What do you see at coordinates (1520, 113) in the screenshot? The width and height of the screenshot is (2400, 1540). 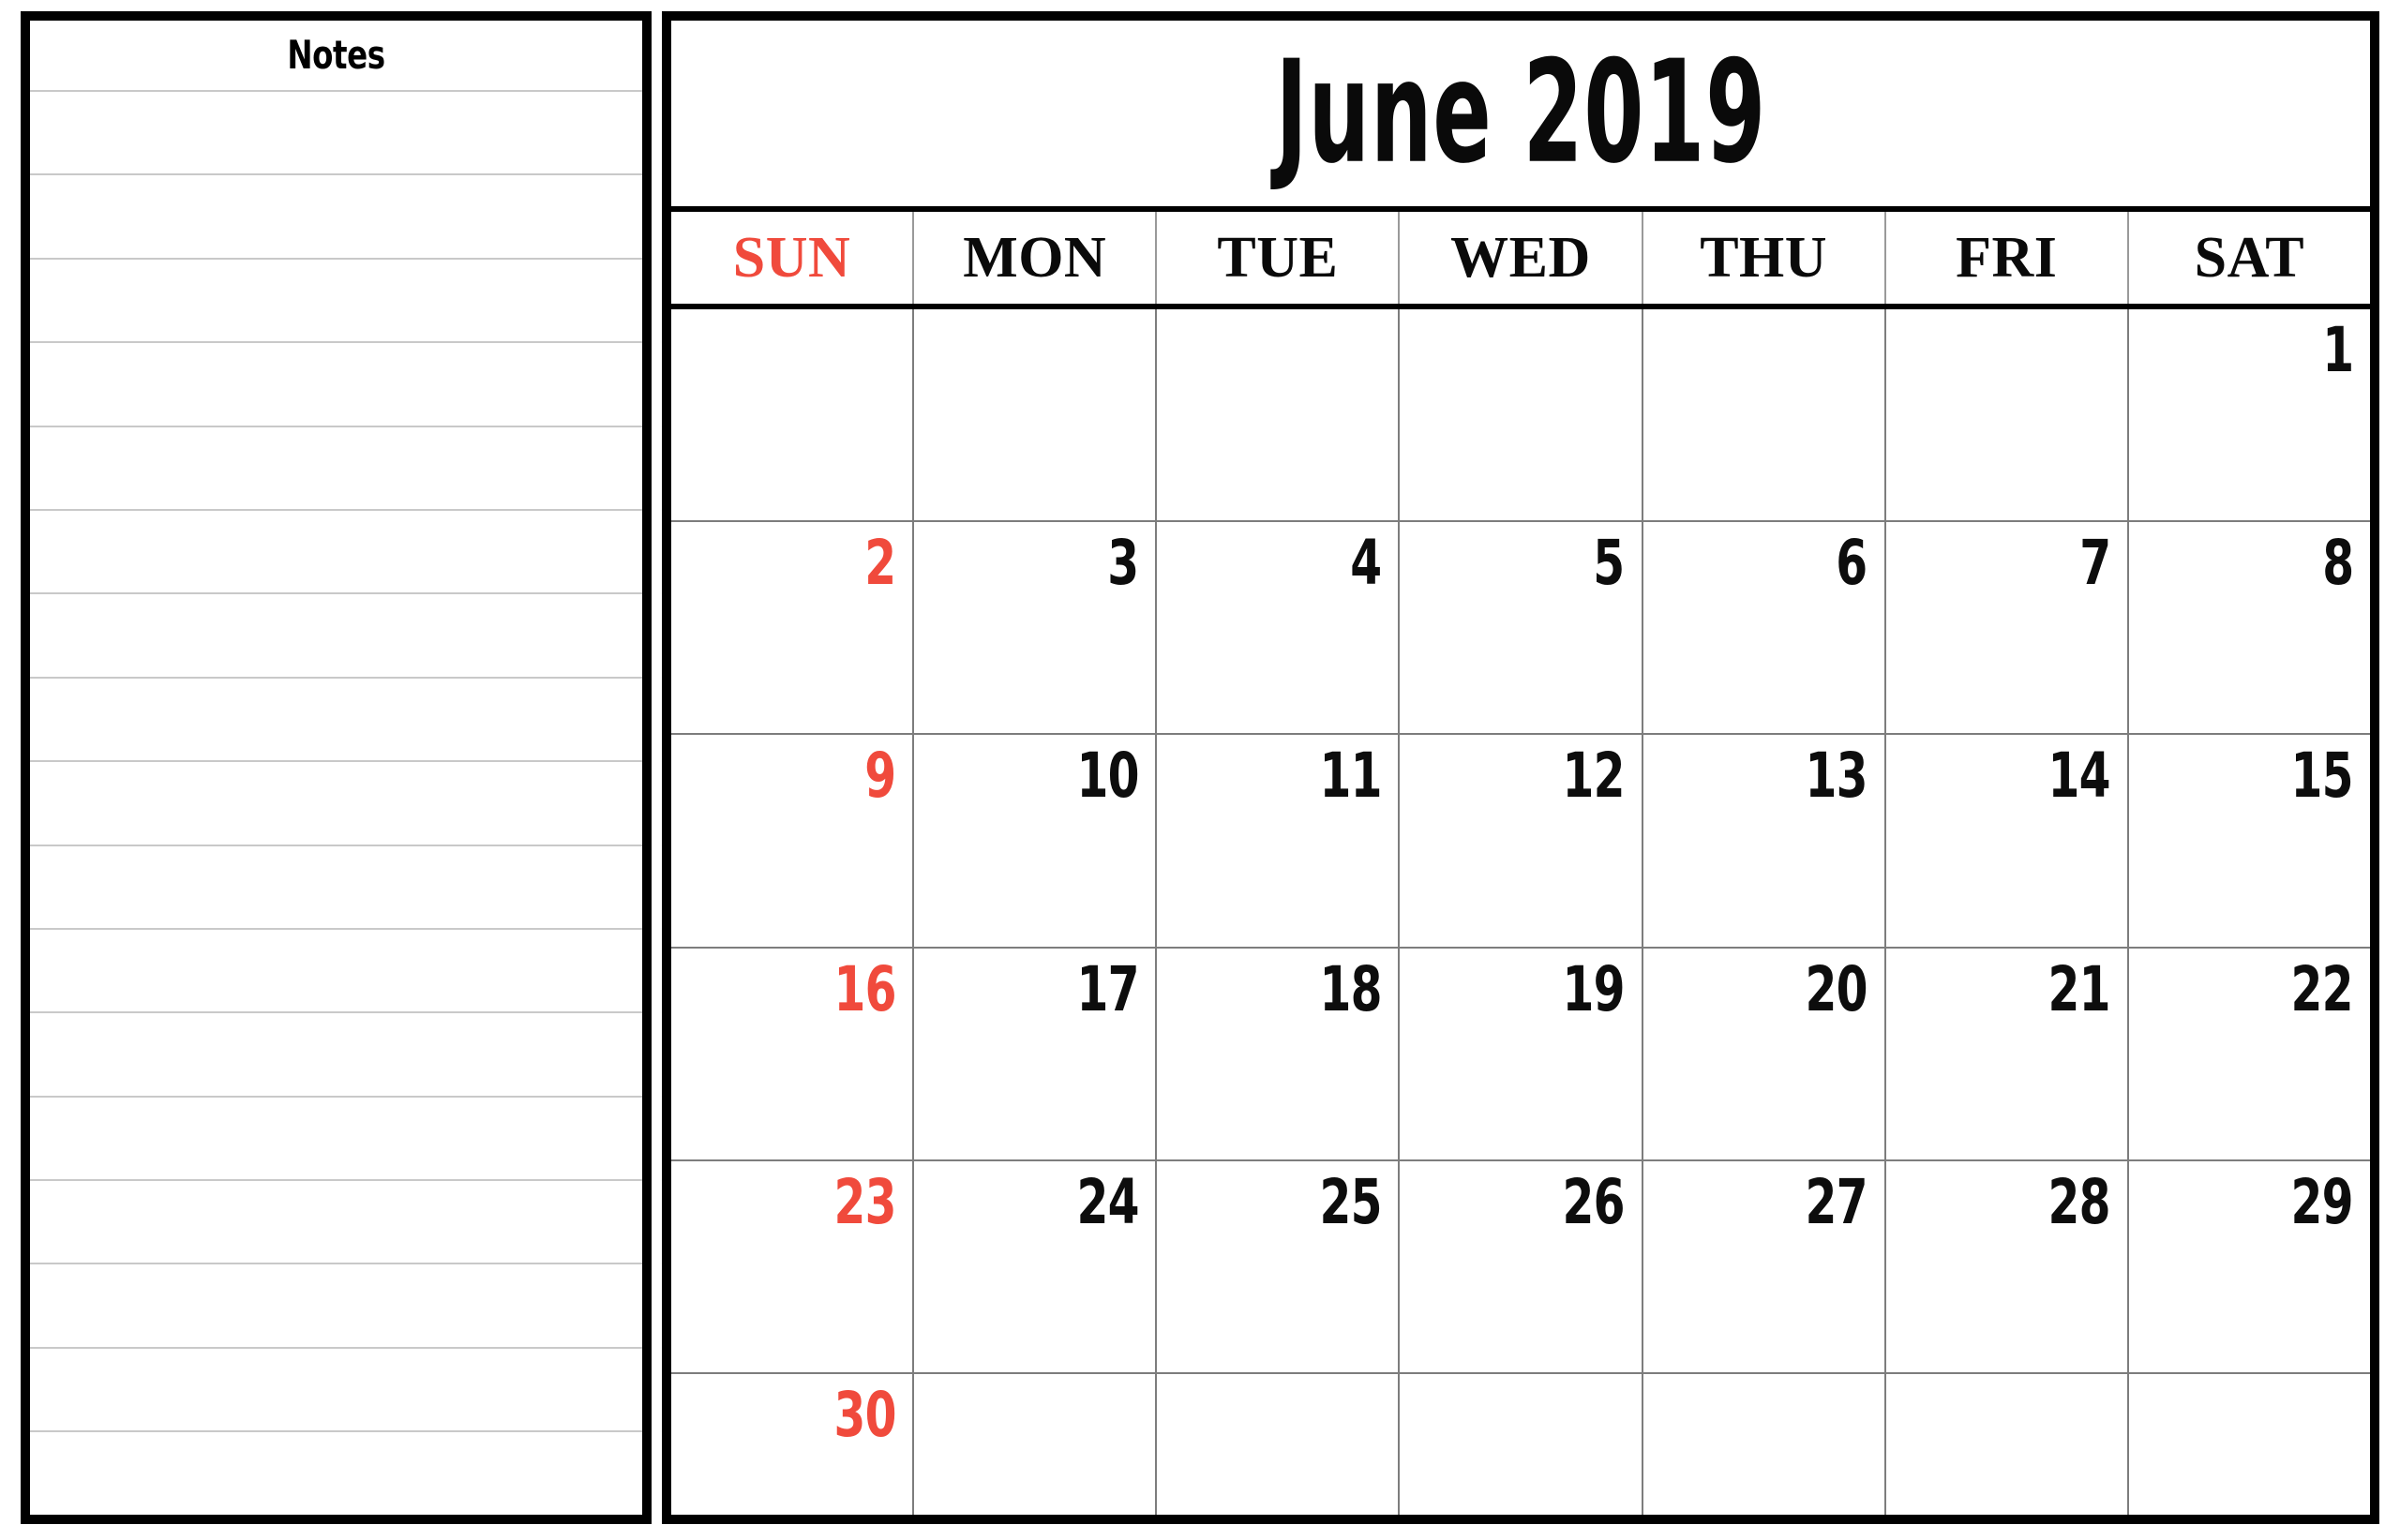 I see `month-year-heading: June 2019` at bounding box center [1520, 113].